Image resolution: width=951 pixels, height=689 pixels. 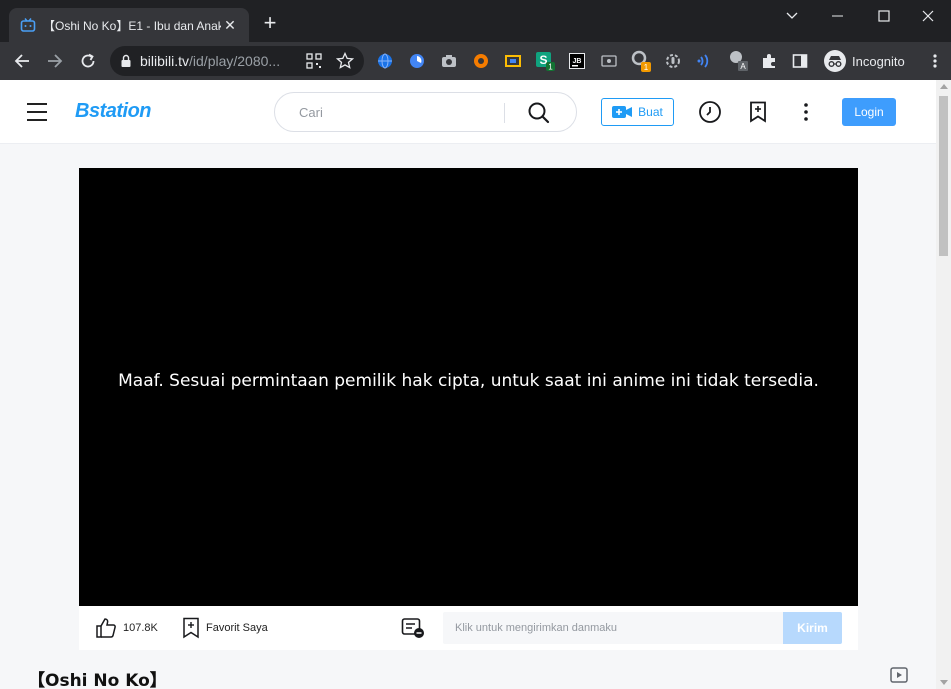 I want to click on jb-icon: JB, so click(x=577, y=61).